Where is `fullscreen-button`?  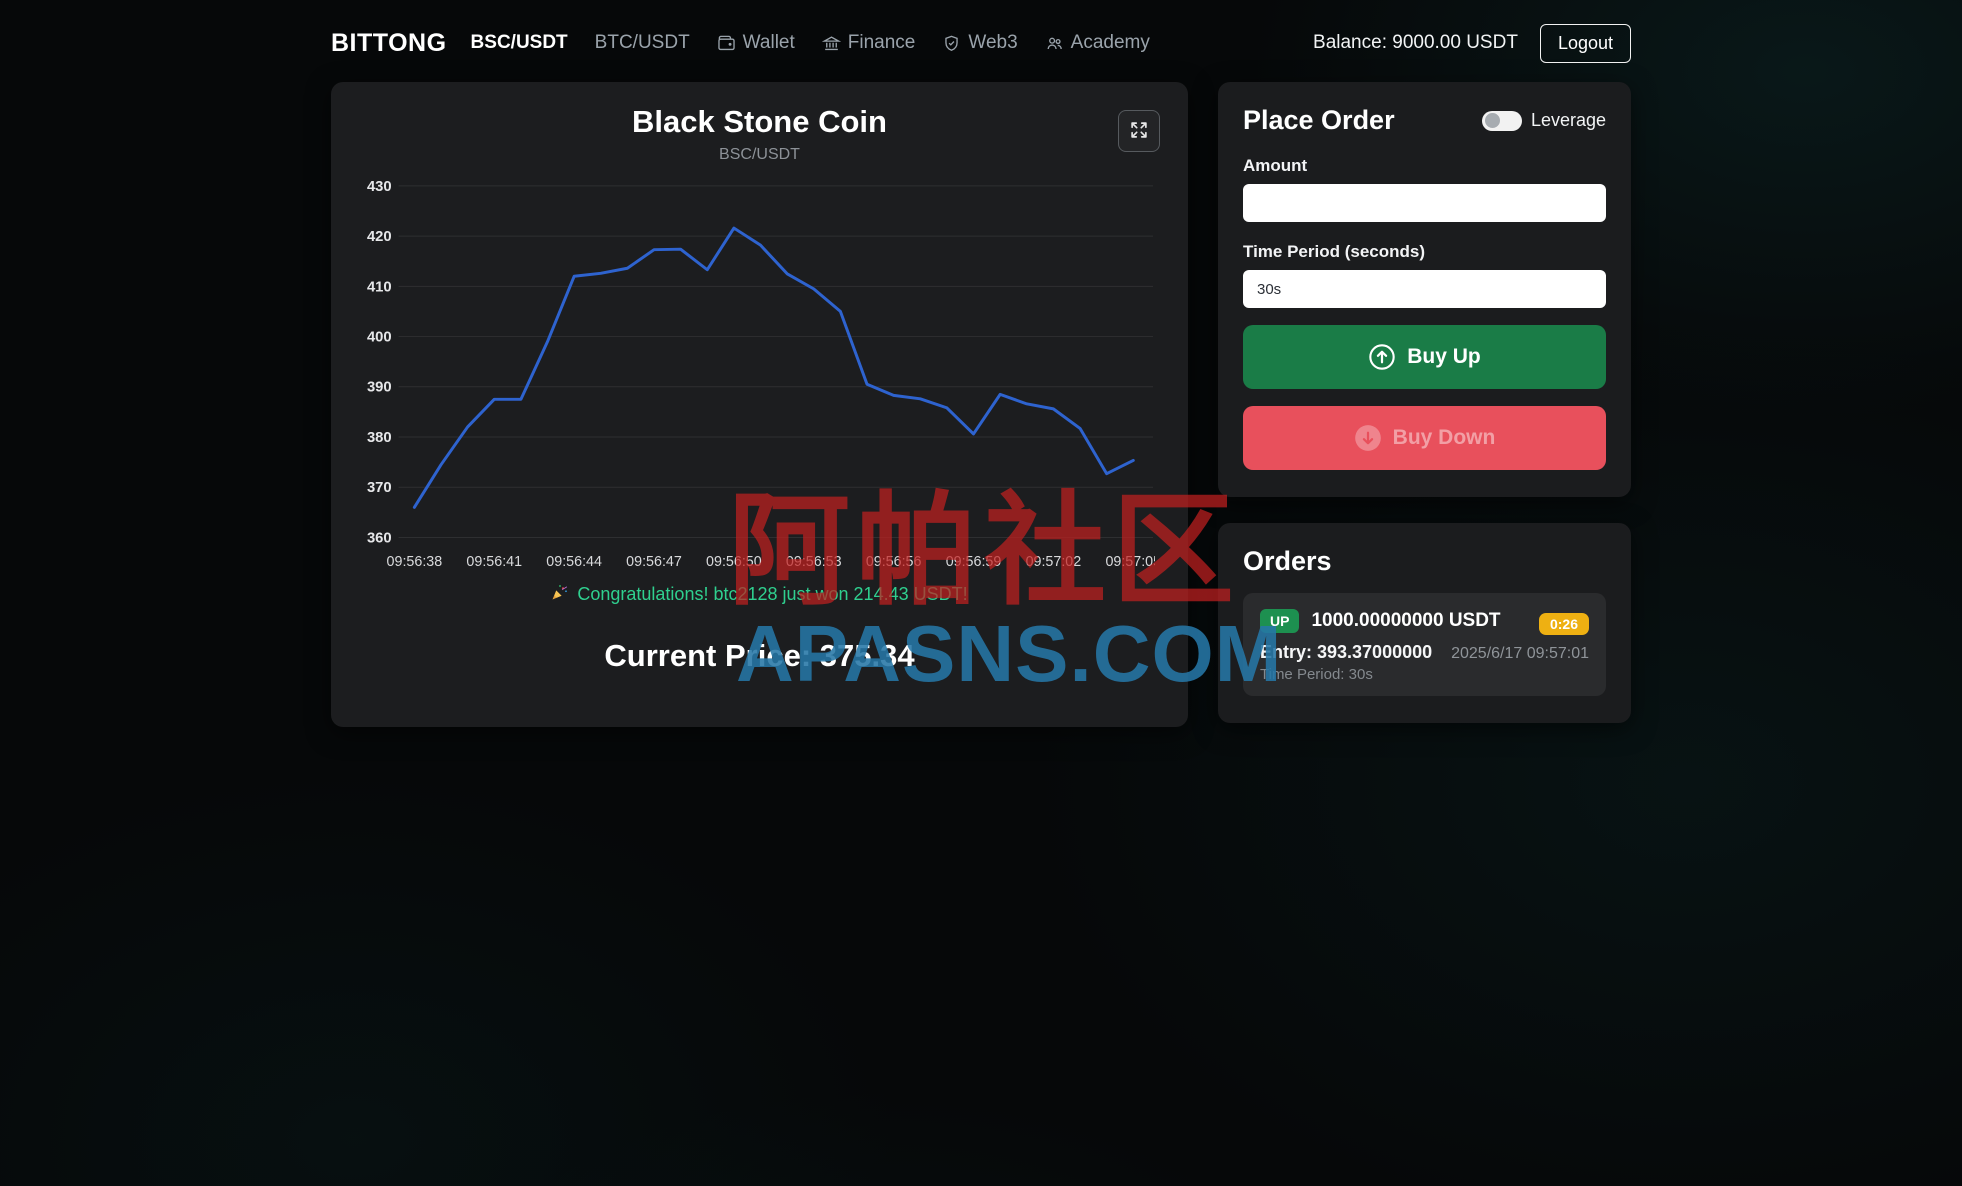 fullscreen-button is located at coordinates (1139, 131).